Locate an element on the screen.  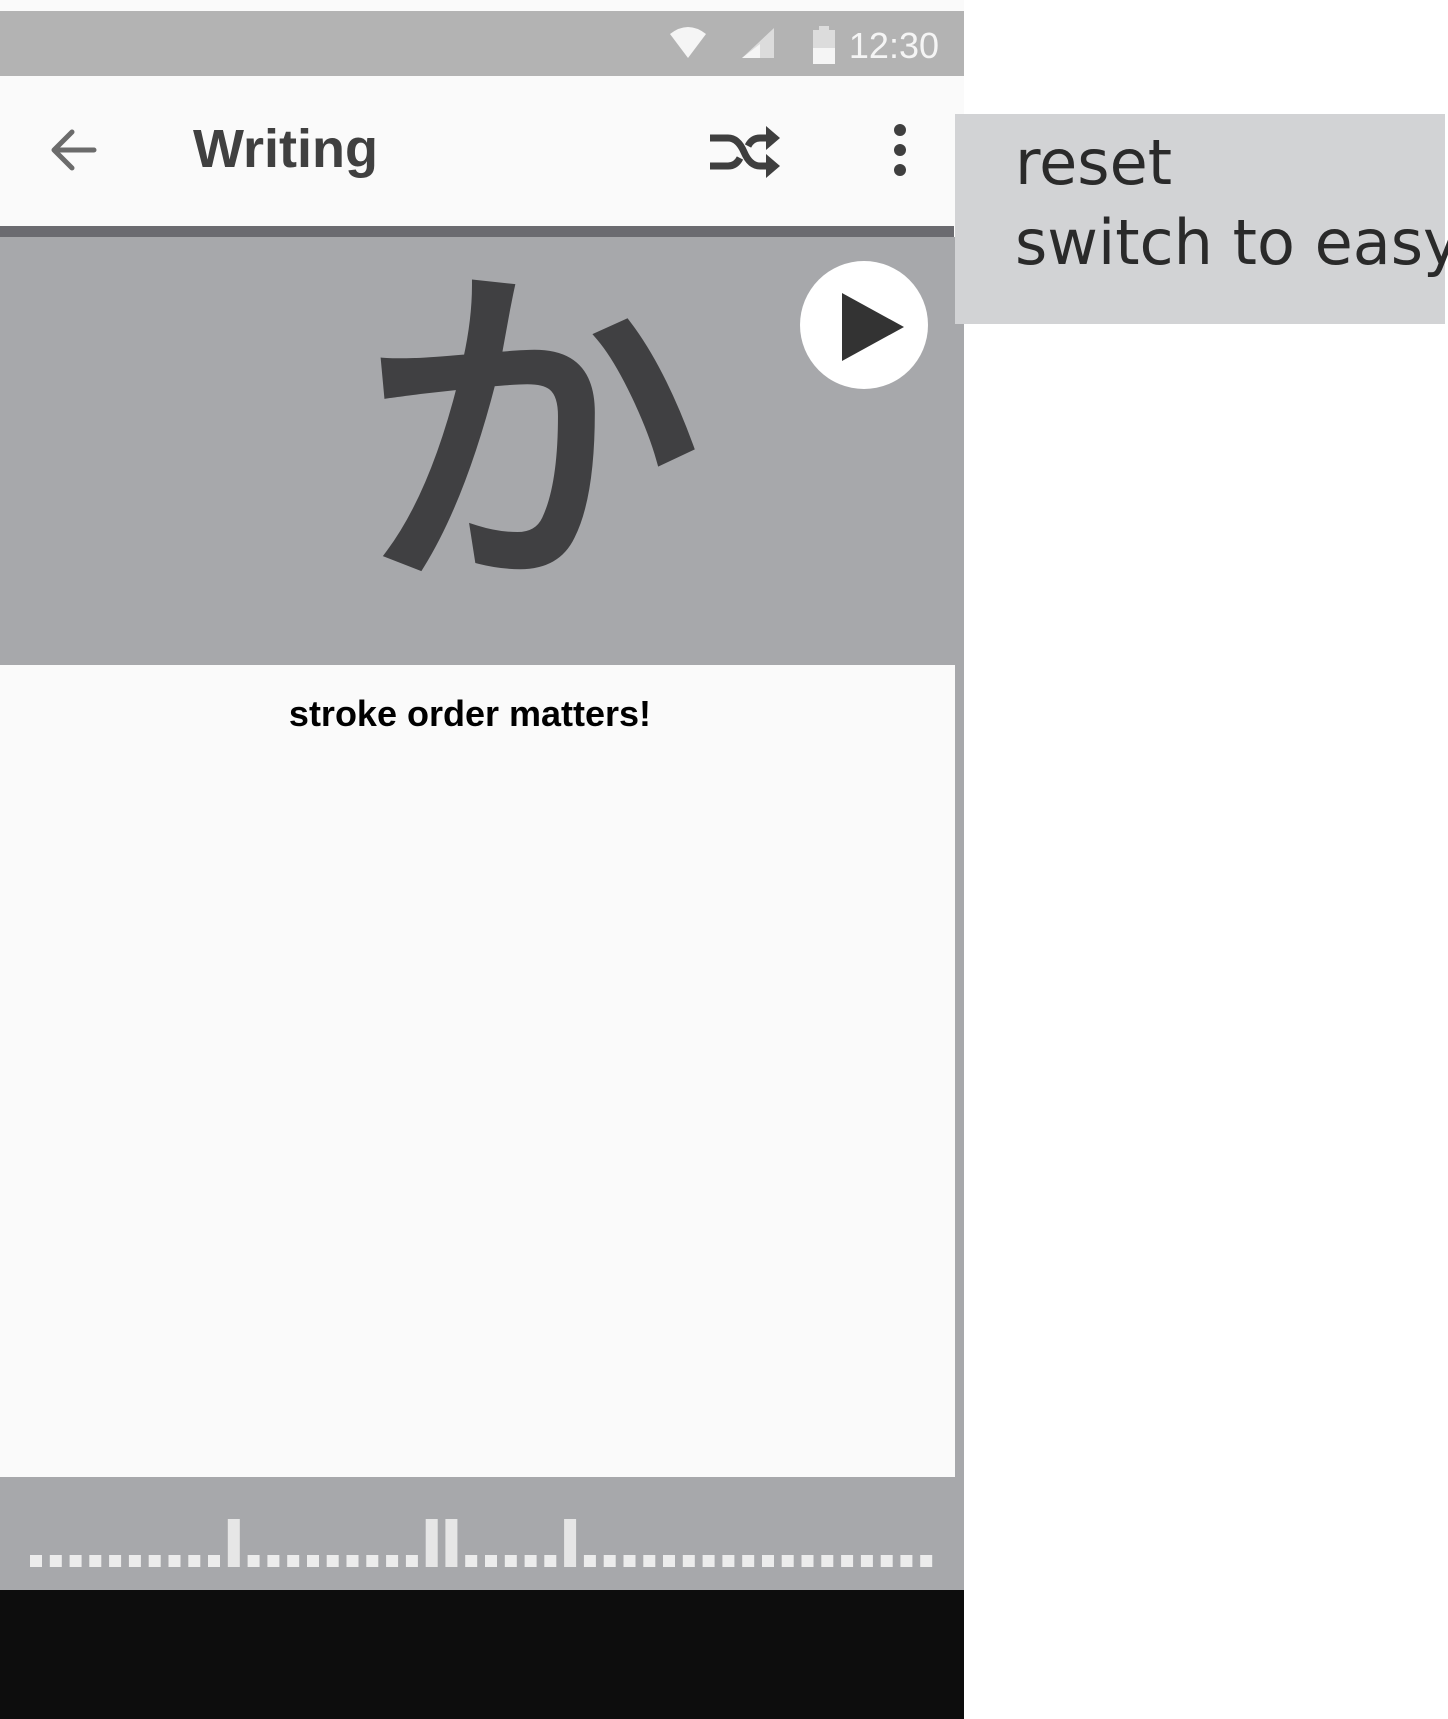
progress-panel is located at coordinates (482, 1533).